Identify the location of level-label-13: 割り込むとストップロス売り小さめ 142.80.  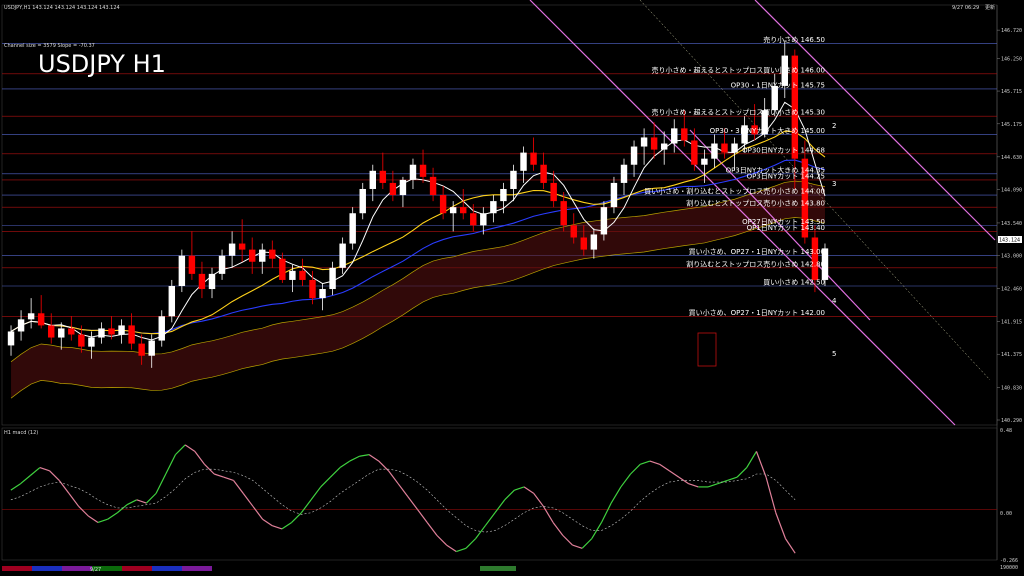
(755, 263).